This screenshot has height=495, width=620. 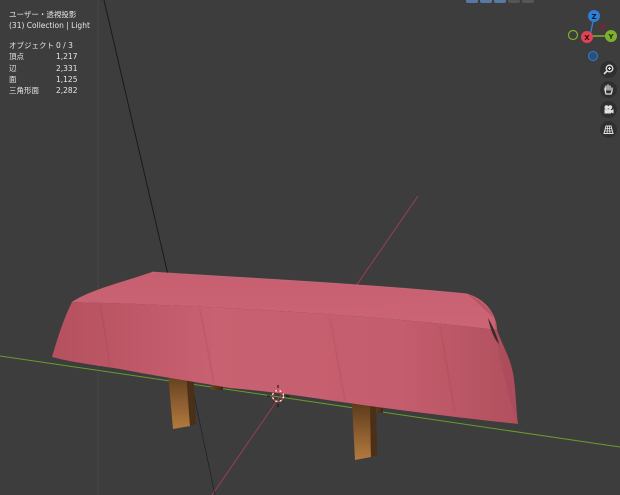 I want to click on gizmo-neg-z-ball, so click(x=593, y=56).